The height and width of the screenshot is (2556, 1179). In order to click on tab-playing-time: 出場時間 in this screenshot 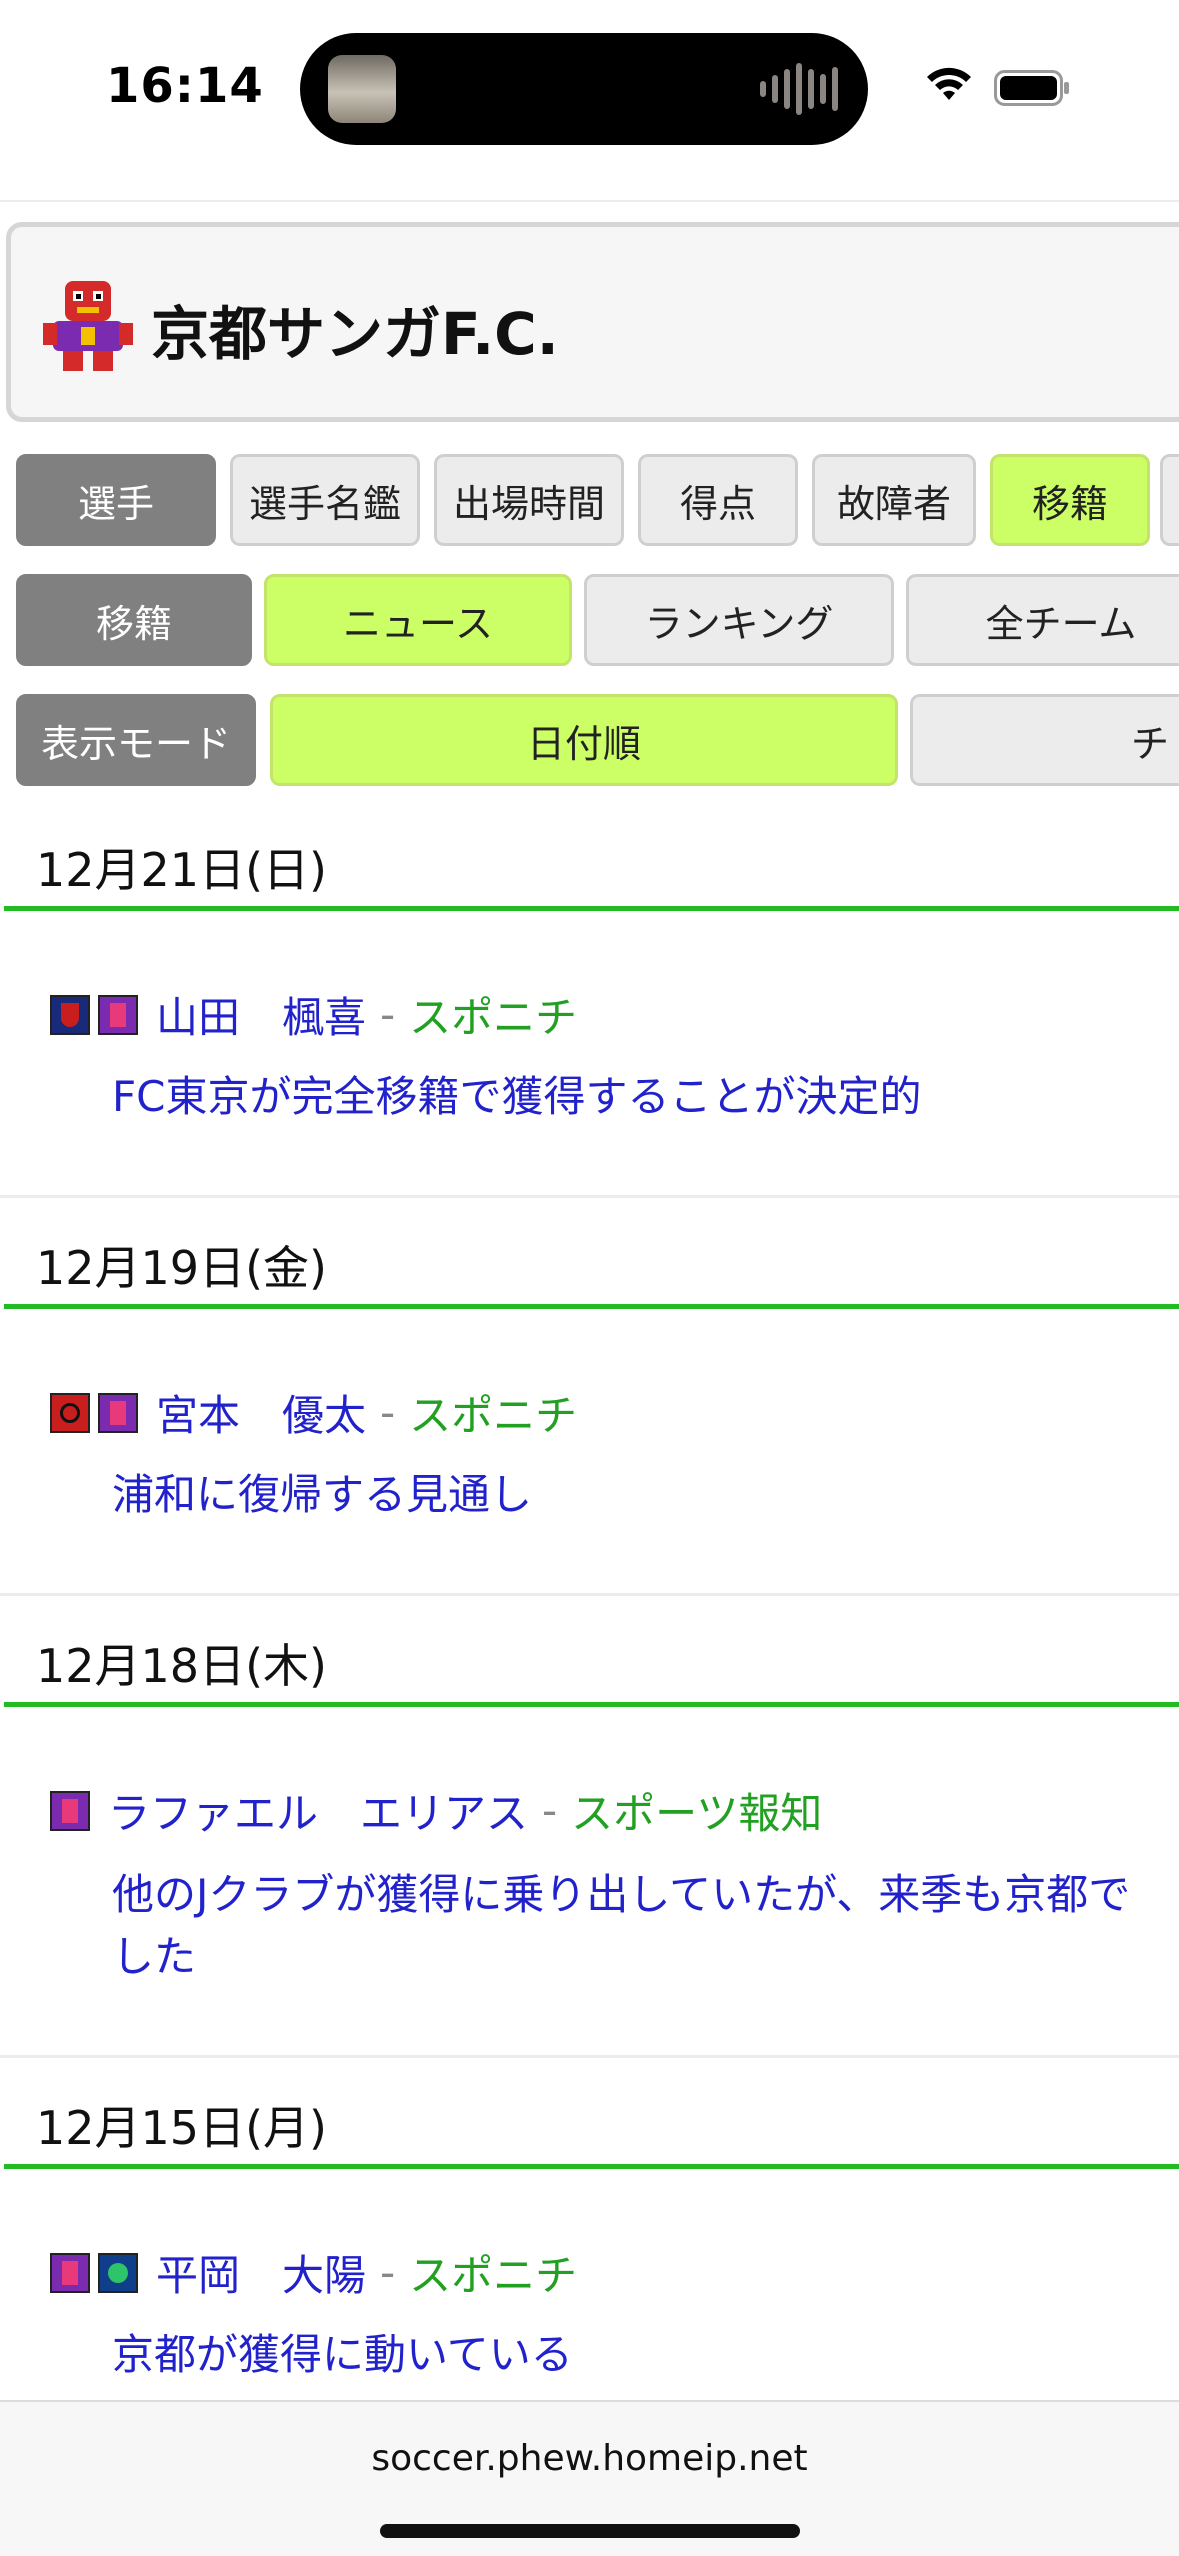, I will do `click(529, 500)`.